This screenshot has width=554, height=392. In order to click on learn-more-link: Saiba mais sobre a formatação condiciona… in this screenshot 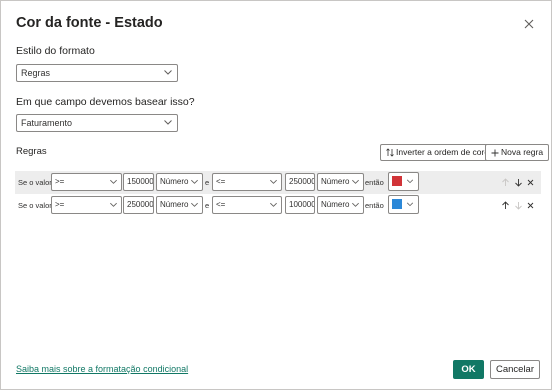, I will do `click(102, 369)`.